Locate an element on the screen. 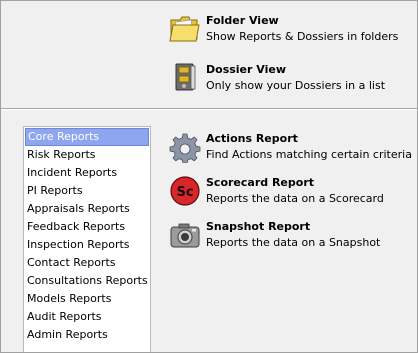 The width and height of the screenshot is (418, 353). report-list-item-pi: PI Reports is located at coordinates (87, 191).